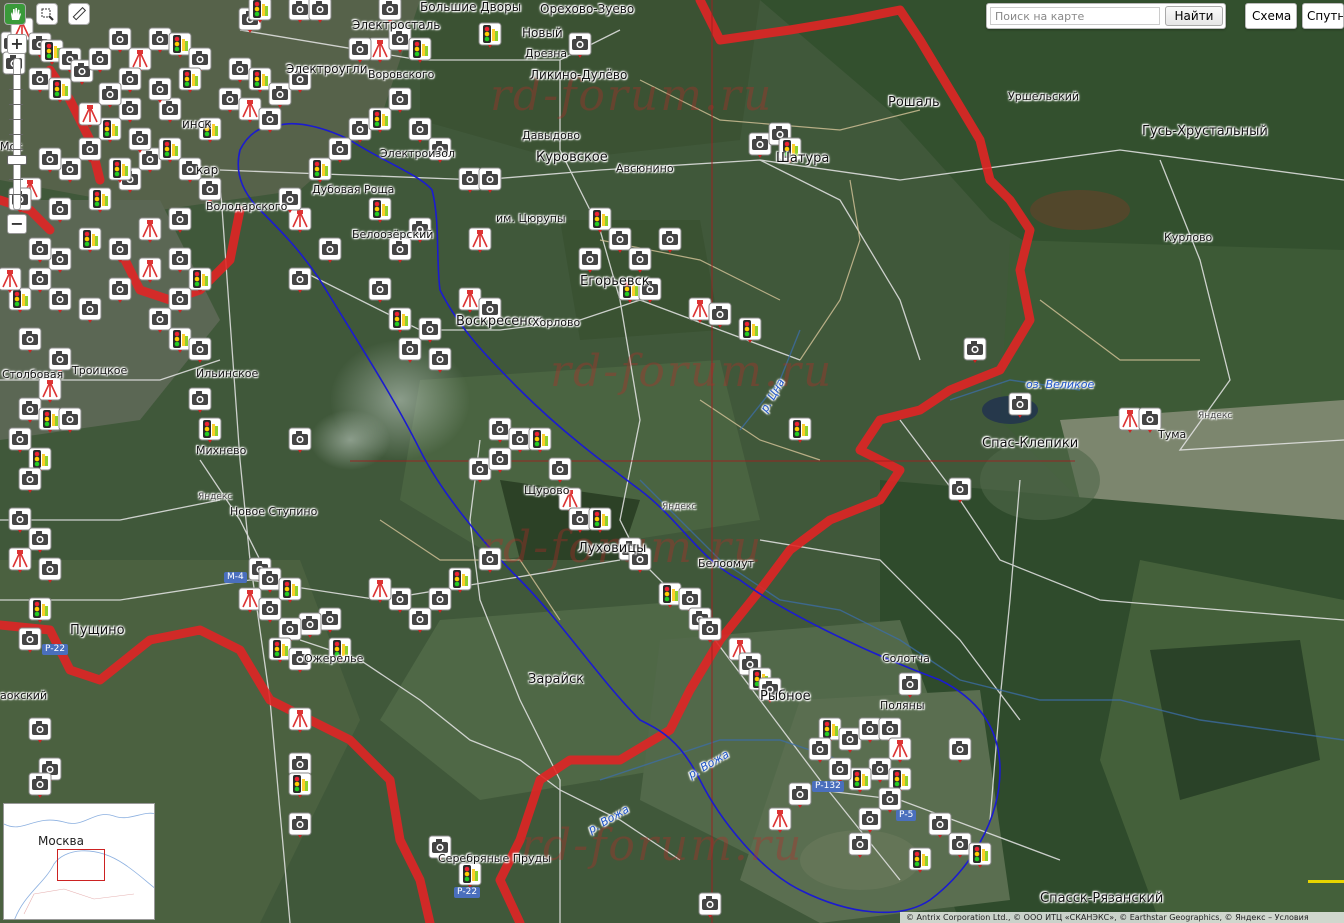 The image size is (1344, 923). I want to click on zoom-in-button: +, so click(17, 44).